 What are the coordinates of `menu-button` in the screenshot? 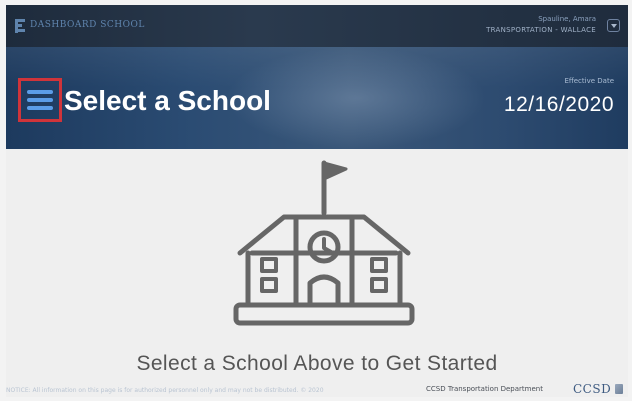 It's located at (40, 100).